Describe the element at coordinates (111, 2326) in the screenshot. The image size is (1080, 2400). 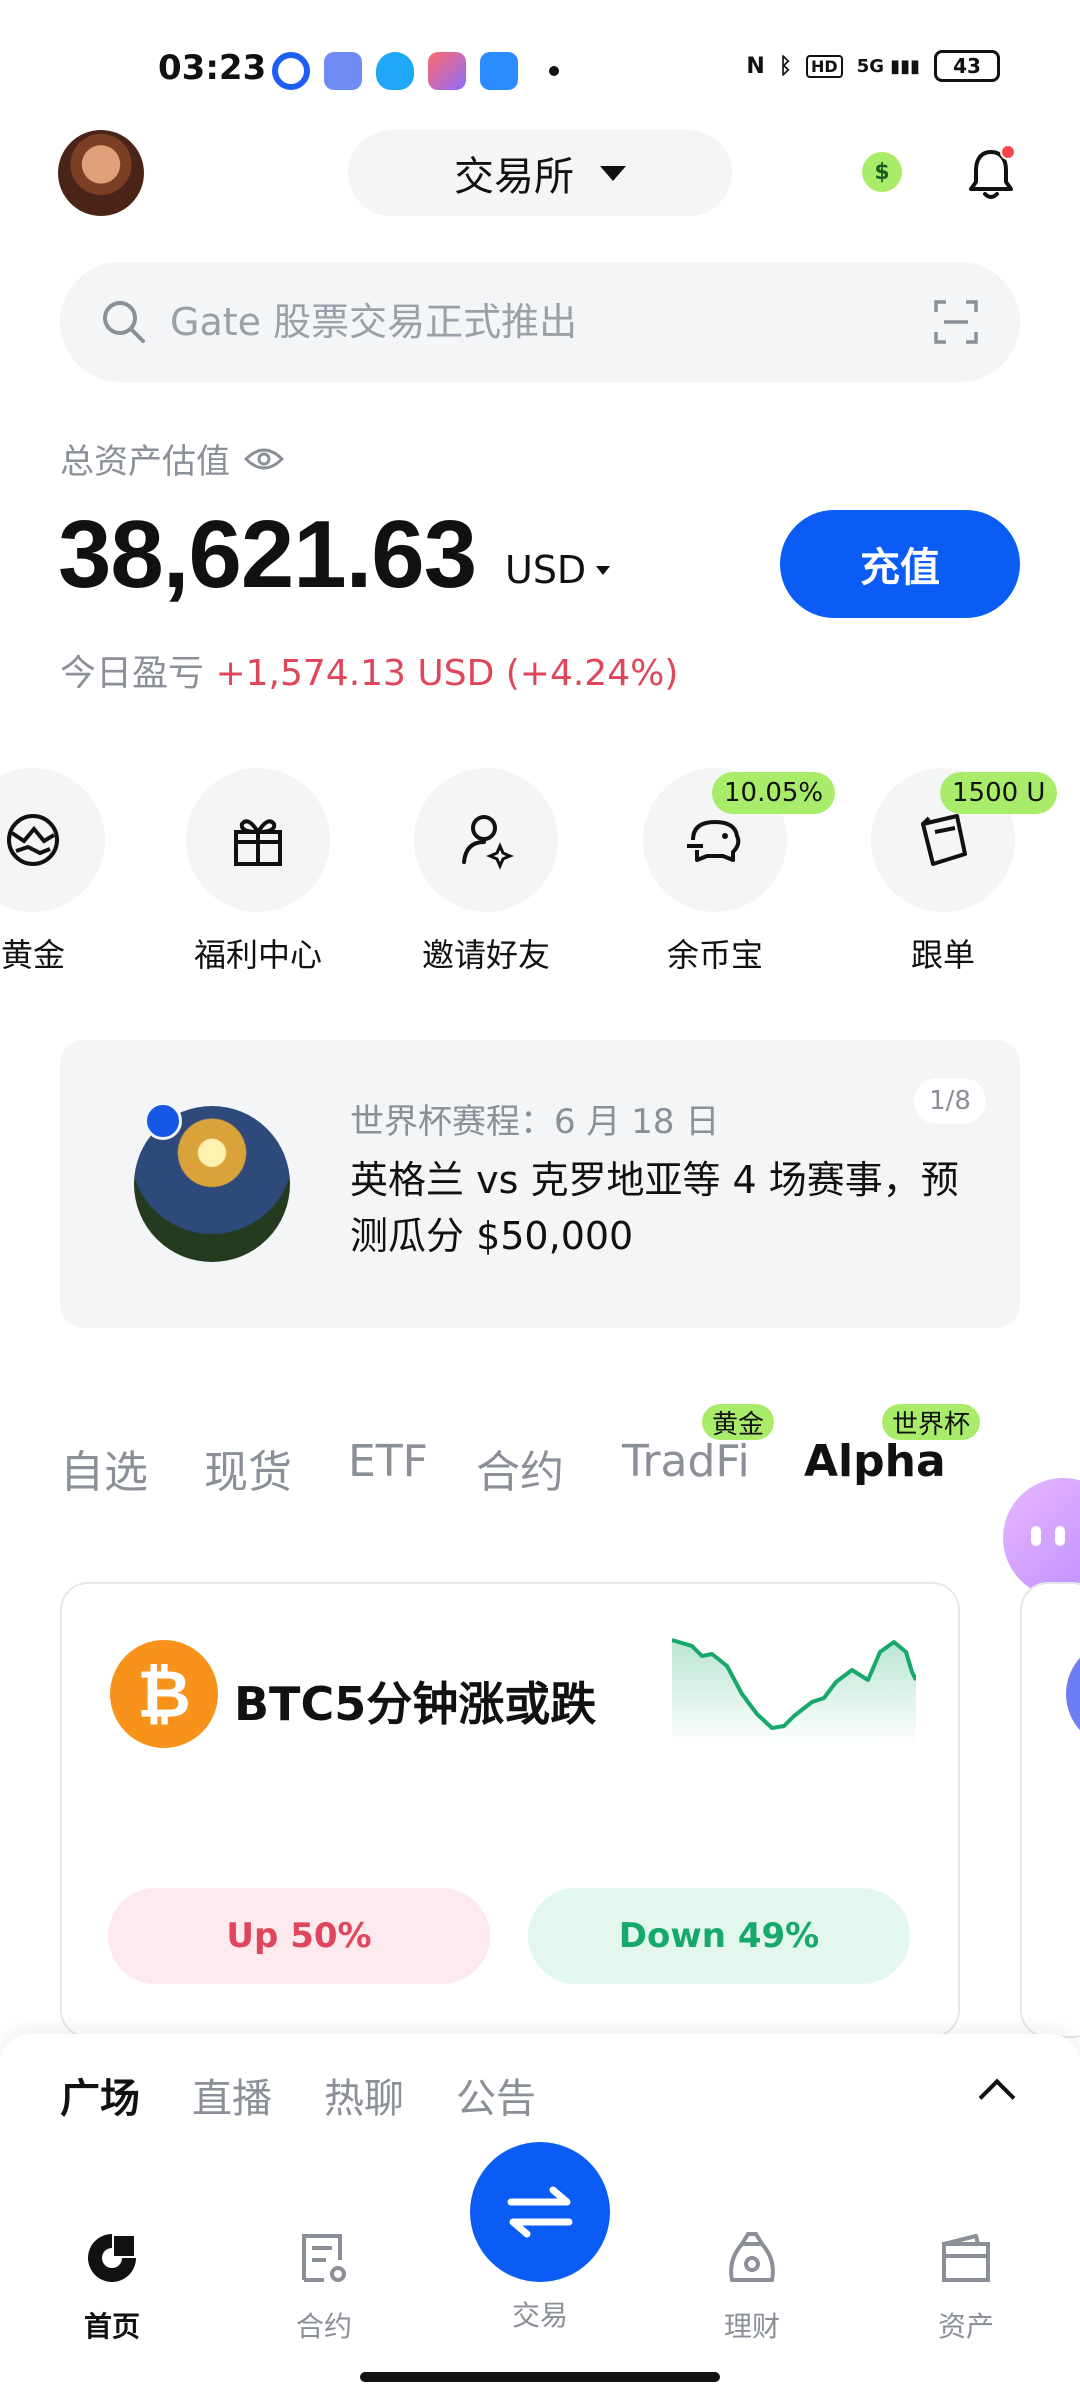
I see `nav-label: 首页` at that location.